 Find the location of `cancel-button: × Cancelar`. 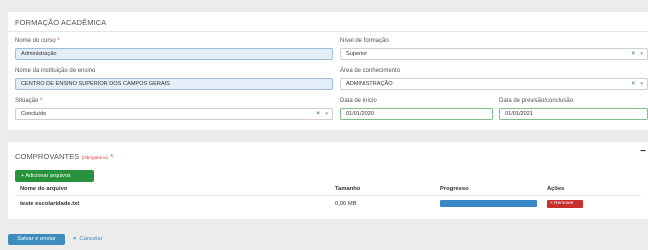

cancel-button: × Cancelar is located at coordinates (88, 239).